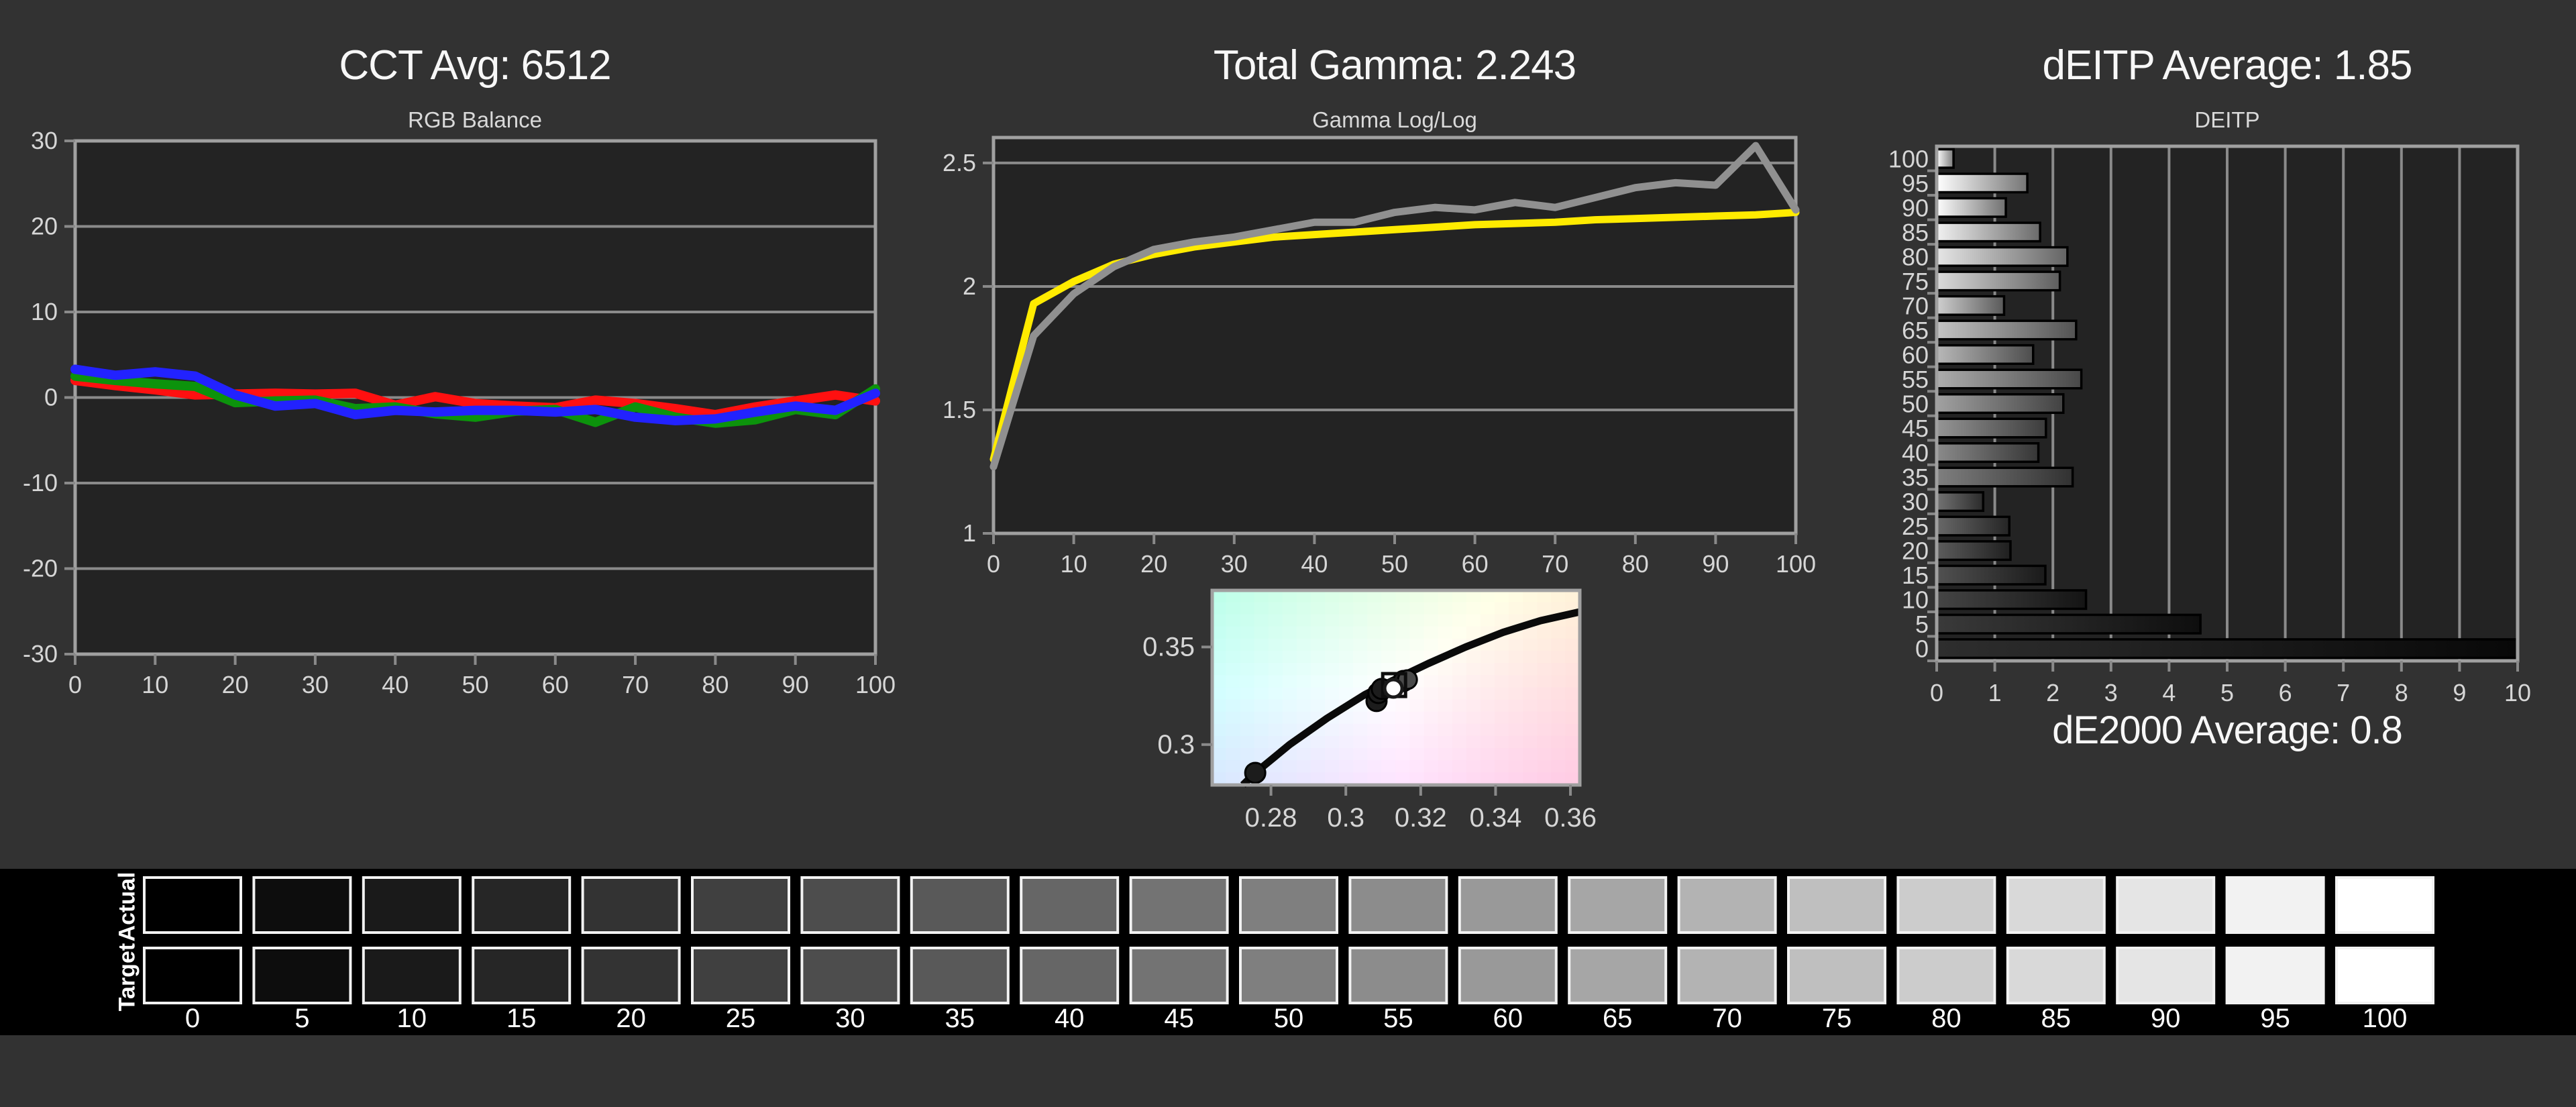 This screenshot has height=1107, width=2576. What do you see at coordinates (1393, 688) in the screenshot?
I see `reference-white-circle` at bounding box center [1393, 688].